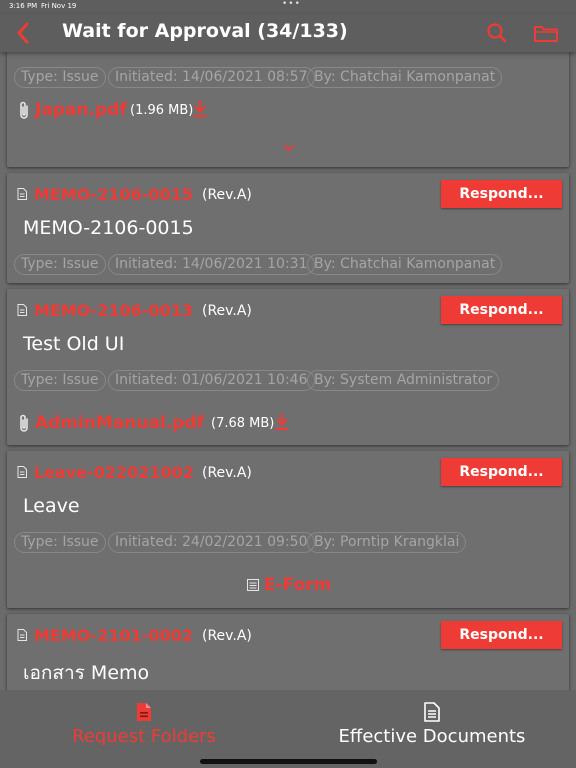 This screenshot has height=768, width=576. Describe the element at coordinates (205, 31) in the screenshot. I see `page-title: Wait for Approval (34/133)` at that location.